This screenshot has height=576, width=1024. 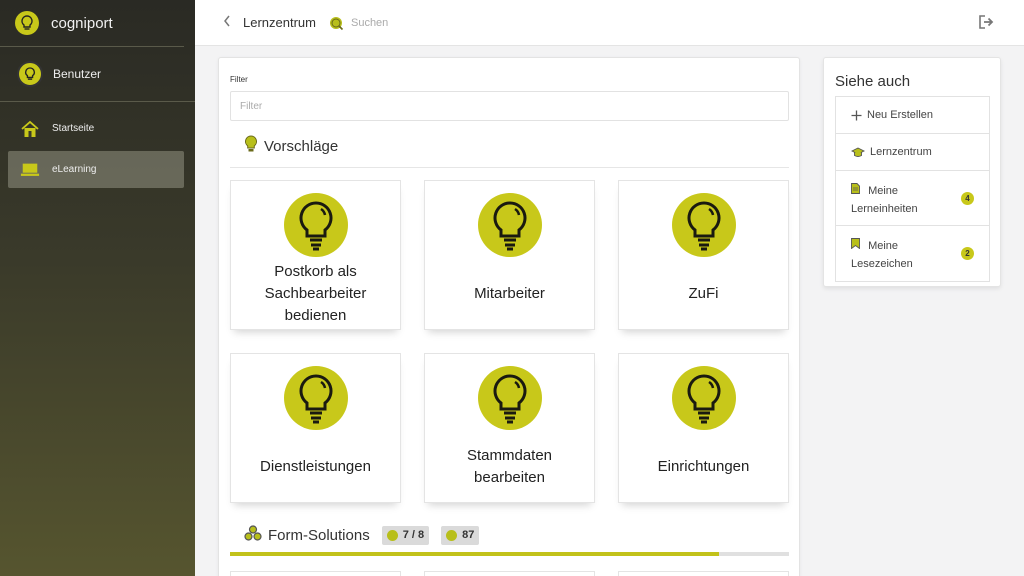 What do you see at coordinates (856, 115) in the screenshot?
I see `plus-icon` at bounding box center [856, 115].